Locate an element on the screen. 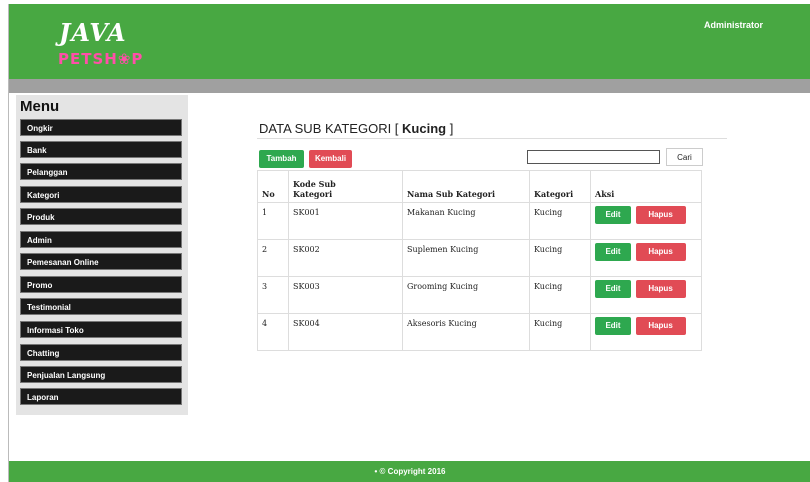  page-title: DATA SUB KATEGORI [ Kucing ] is located at coordinates (356, 128).